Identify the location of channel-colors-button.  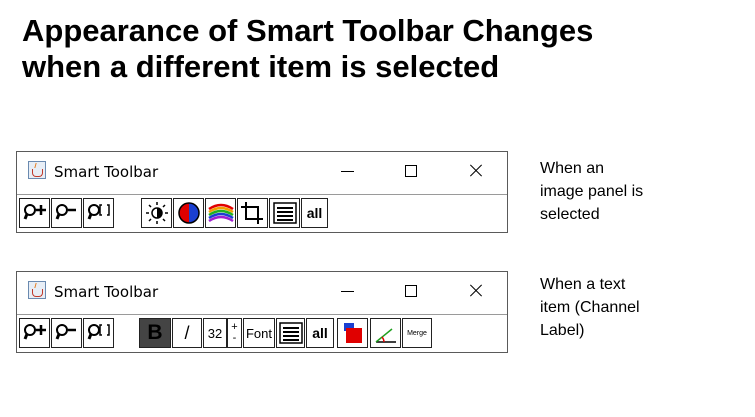
(220, 213).